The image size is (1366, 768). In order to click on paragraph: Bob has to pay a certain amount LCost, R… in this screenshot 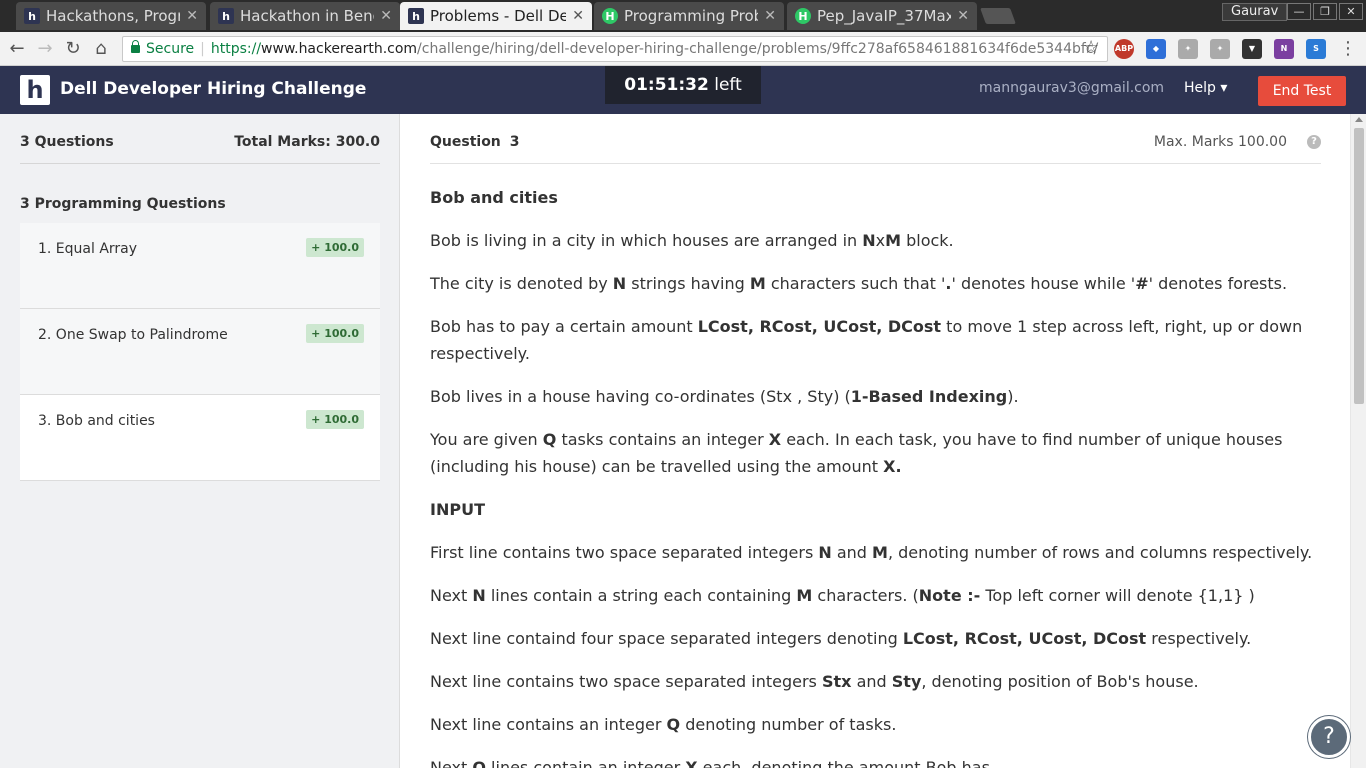, I will do `click(866, 340)`.